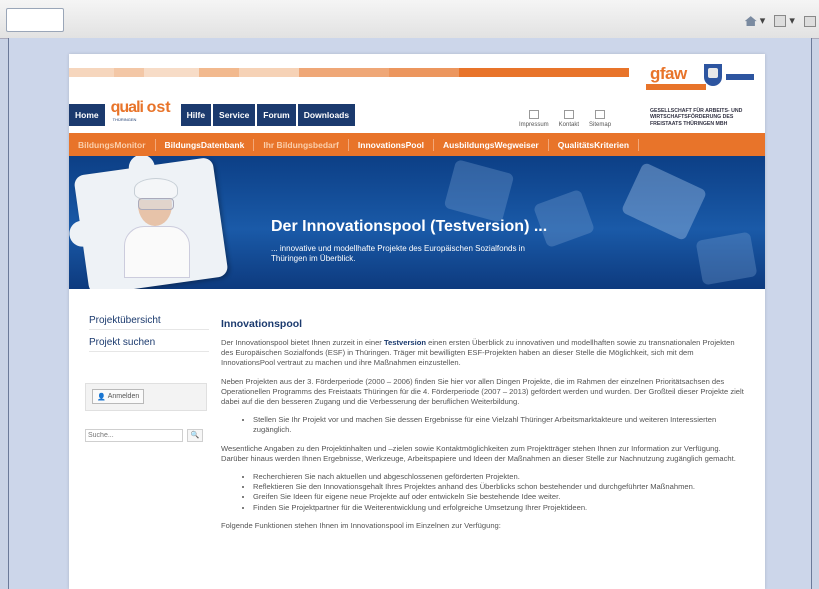  I want to click on gfaw-blue-bar, so click(740, 77).